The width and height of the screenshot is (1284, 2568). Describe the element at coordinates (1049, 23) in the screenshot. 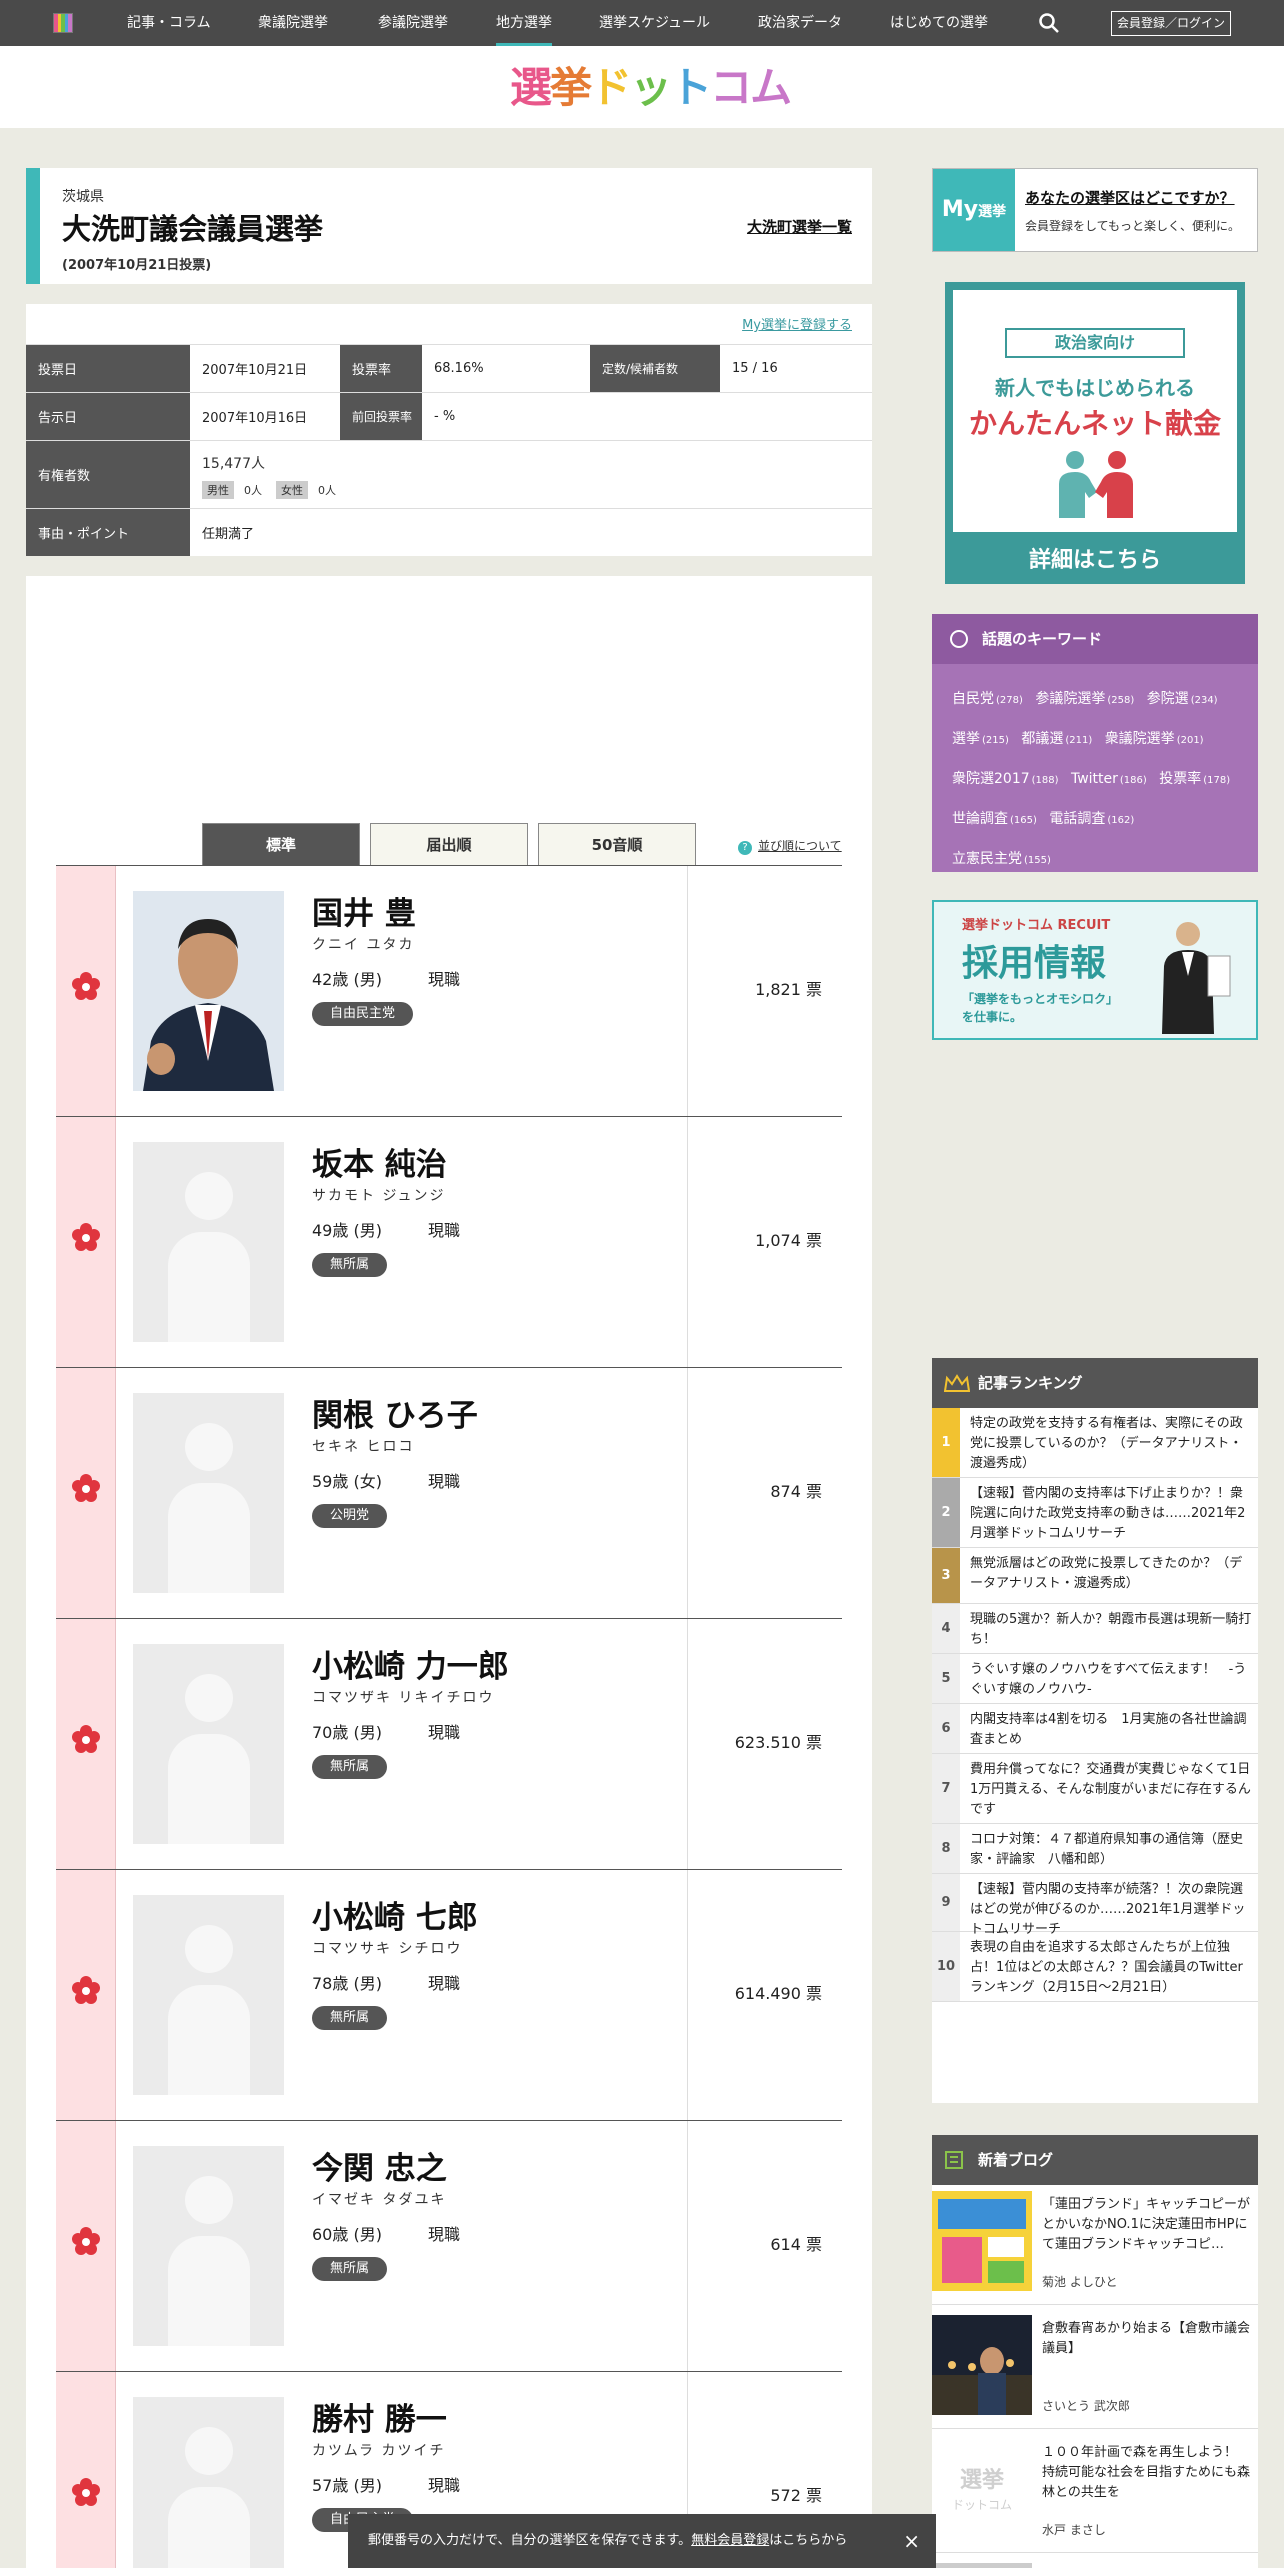

I see `search-icon` at that location.